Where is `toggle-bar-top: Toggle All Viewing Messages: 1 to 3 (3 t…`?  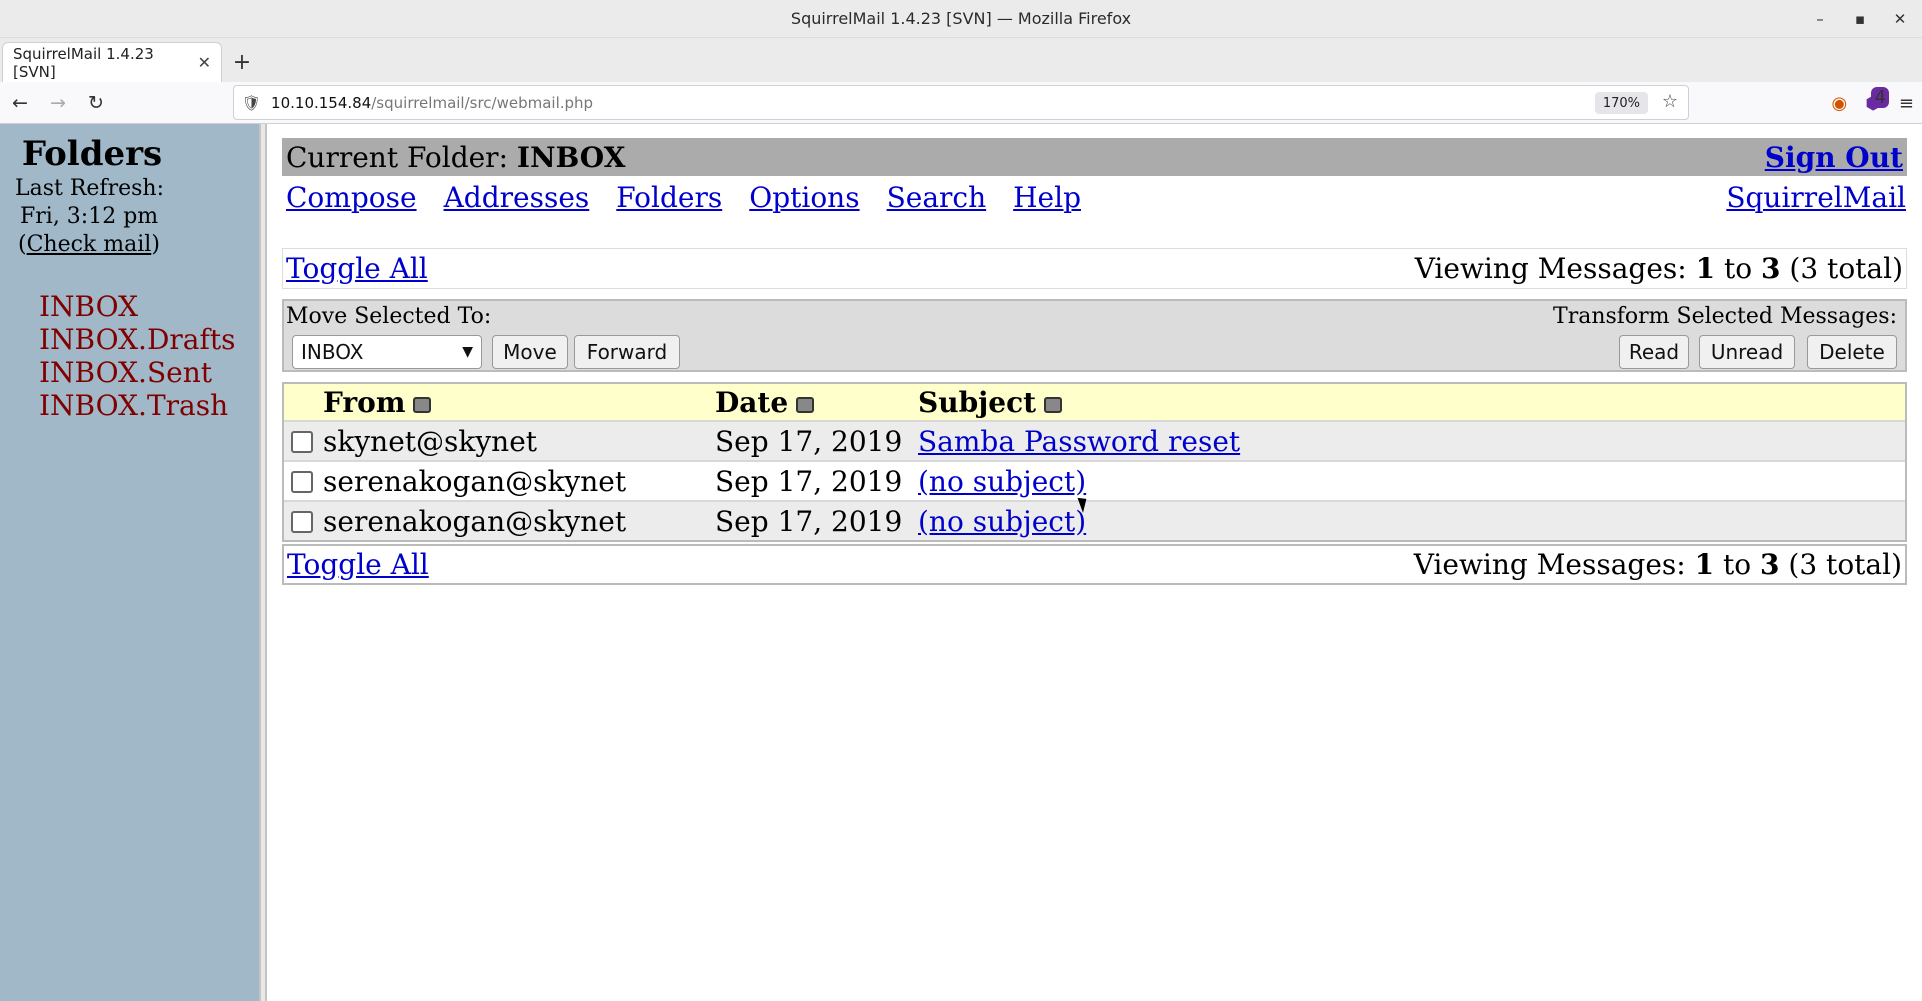 toggle-bar-top: Toggle All Viewing Messages: 1 to 3 (3 t… is located at coordinates (1094, 268).